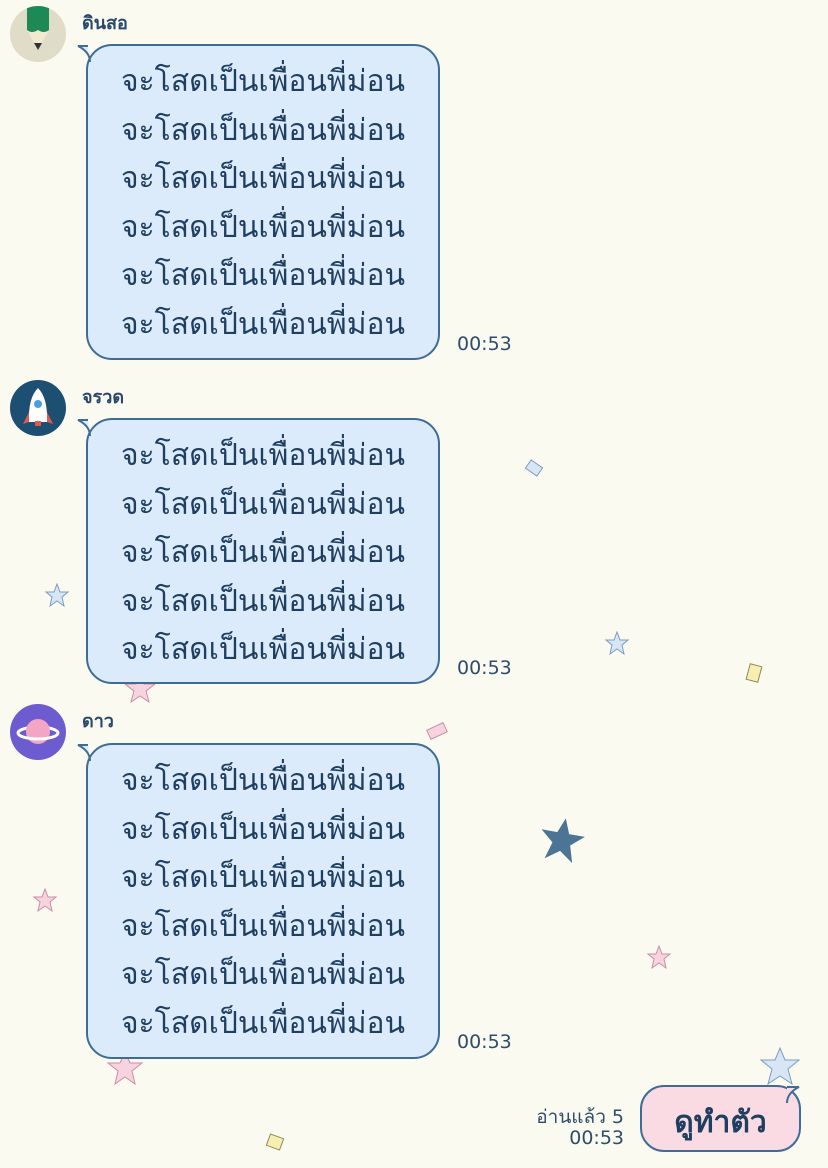 This screenshot has height=1168, width=828. I want to click on rocket-icon, so click(38, 407).